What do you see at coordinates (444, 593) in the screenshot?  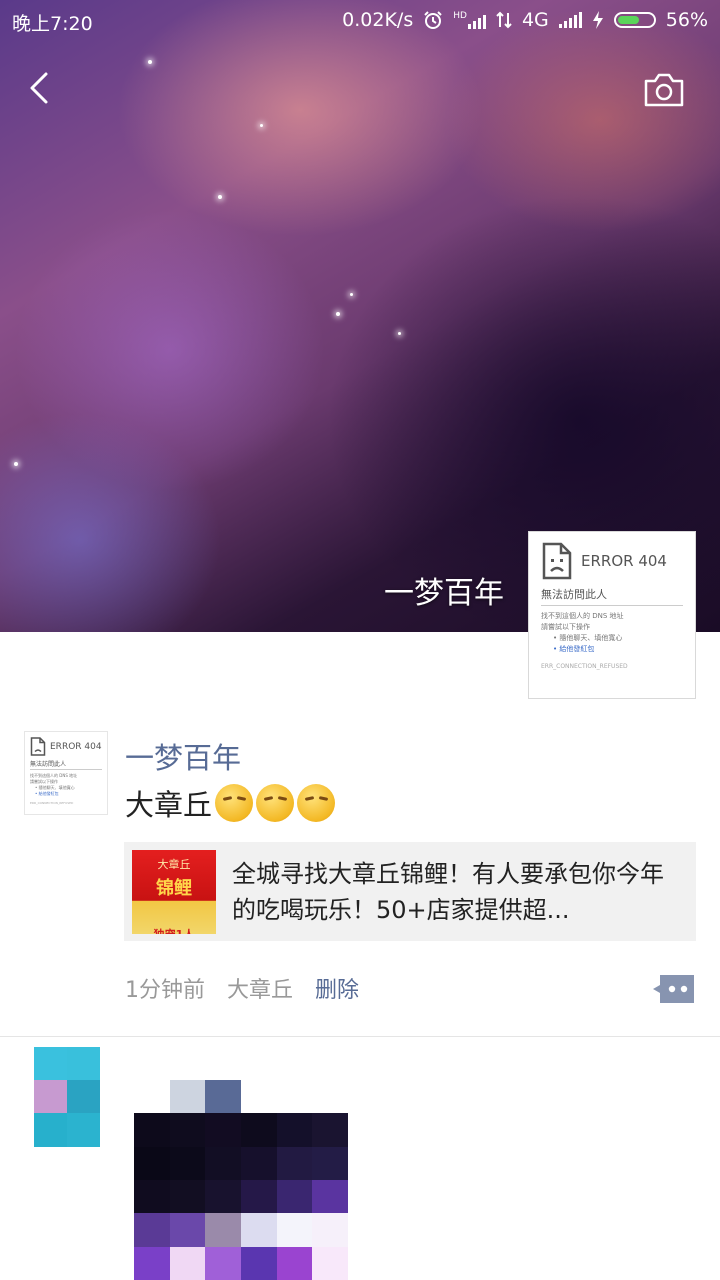 I see `cover-username: 一梦百年` at bounding box center [444, 593].